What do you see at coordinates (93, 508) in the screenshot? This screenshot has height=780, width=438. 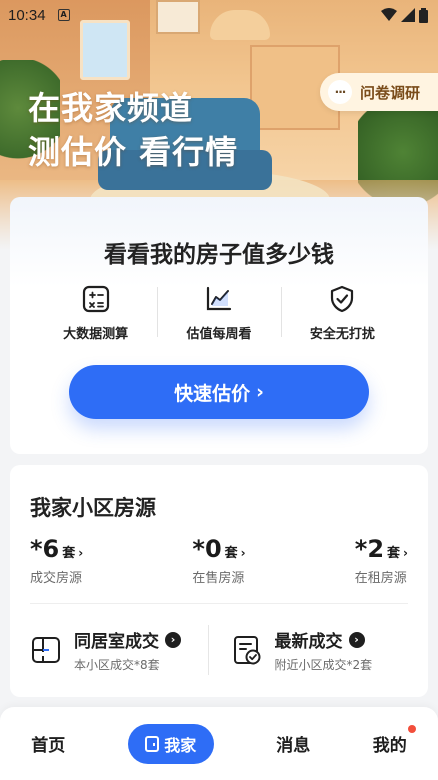 I see `community-title: 我家小区房源` at bounding box center [93, 508].